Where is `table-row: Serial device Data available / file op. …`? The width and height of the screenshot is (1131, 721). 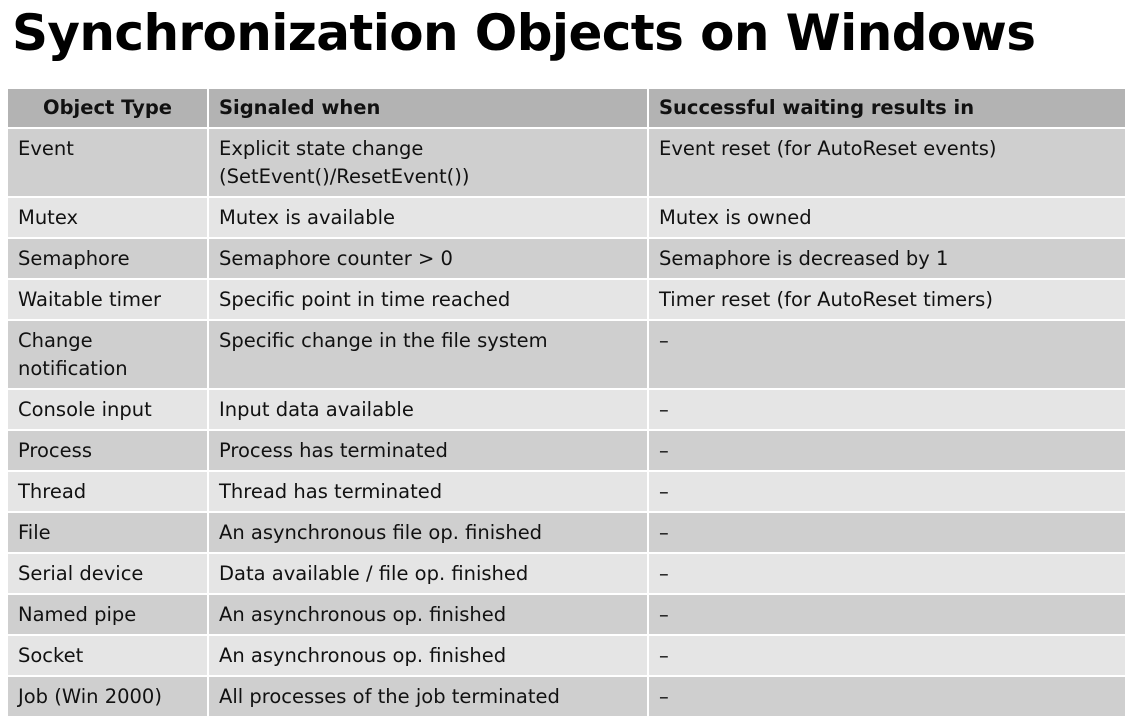
table-row: Serial device Data available / file op. … is located at coordinates (566, 573).